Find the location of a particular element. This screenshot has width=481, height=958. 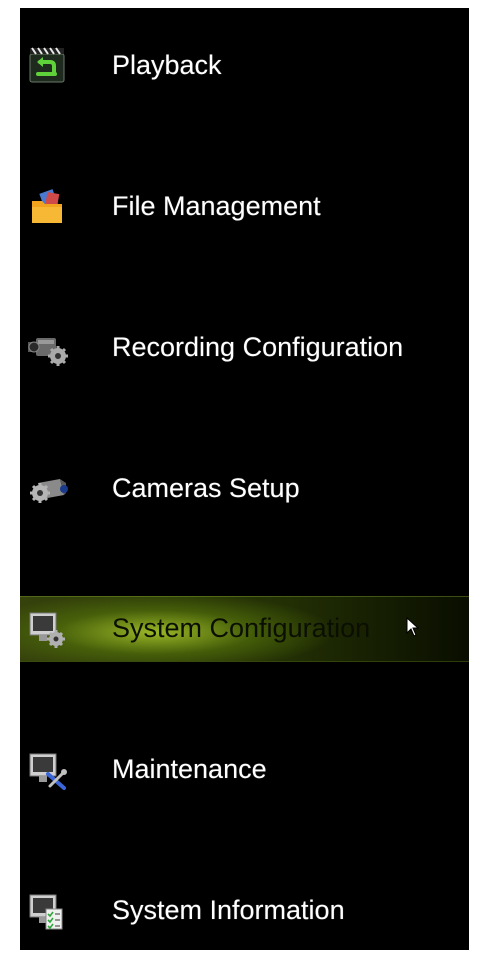

menu-item-label: Recording Configuration is located at coordinates (258, 347).